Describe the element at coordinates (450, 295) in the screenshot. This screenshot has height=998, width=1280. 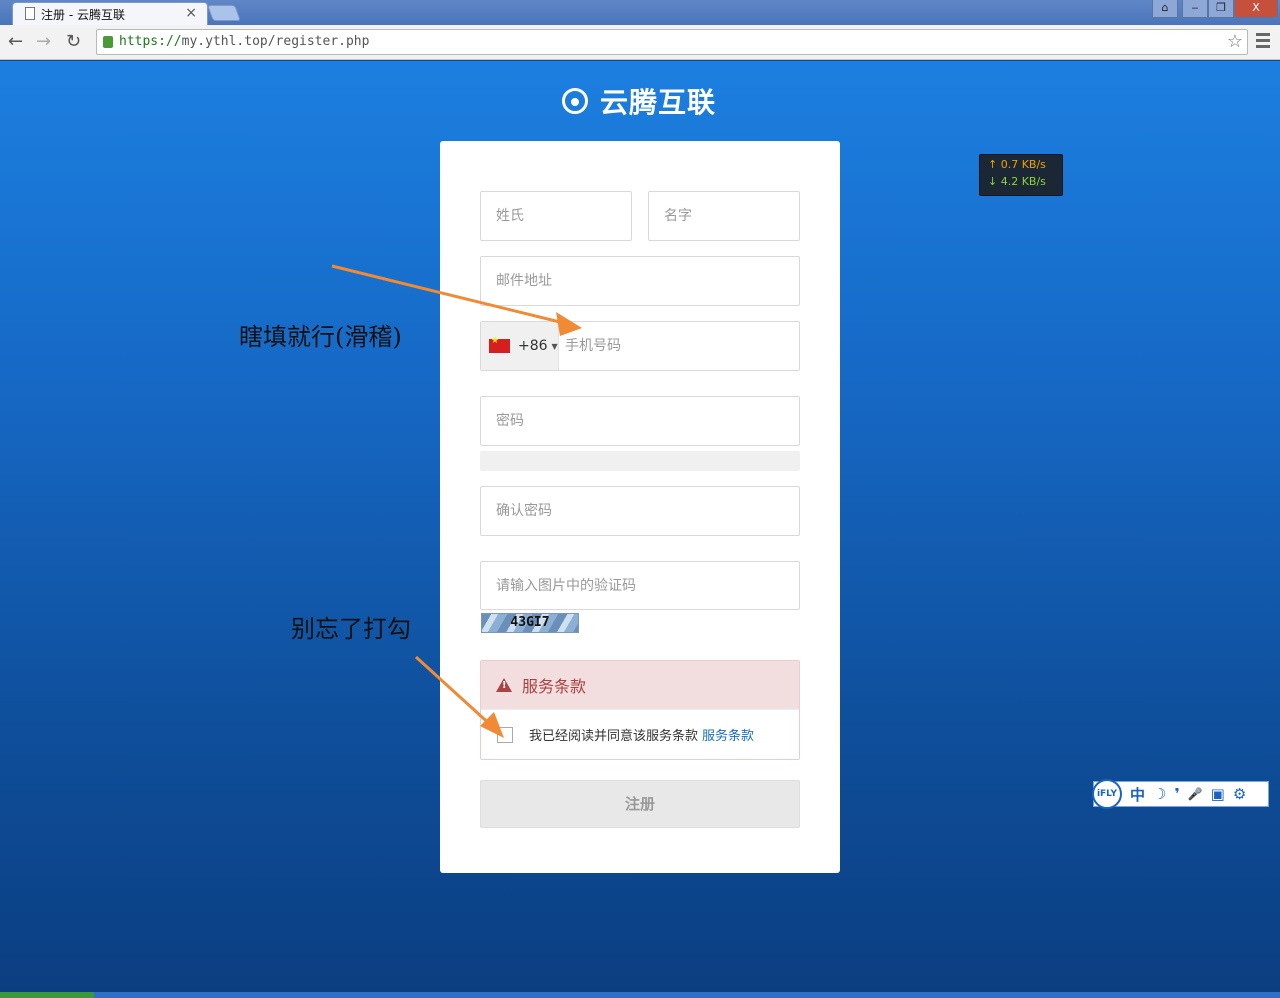
I see `phone-arrow-line` at that location.